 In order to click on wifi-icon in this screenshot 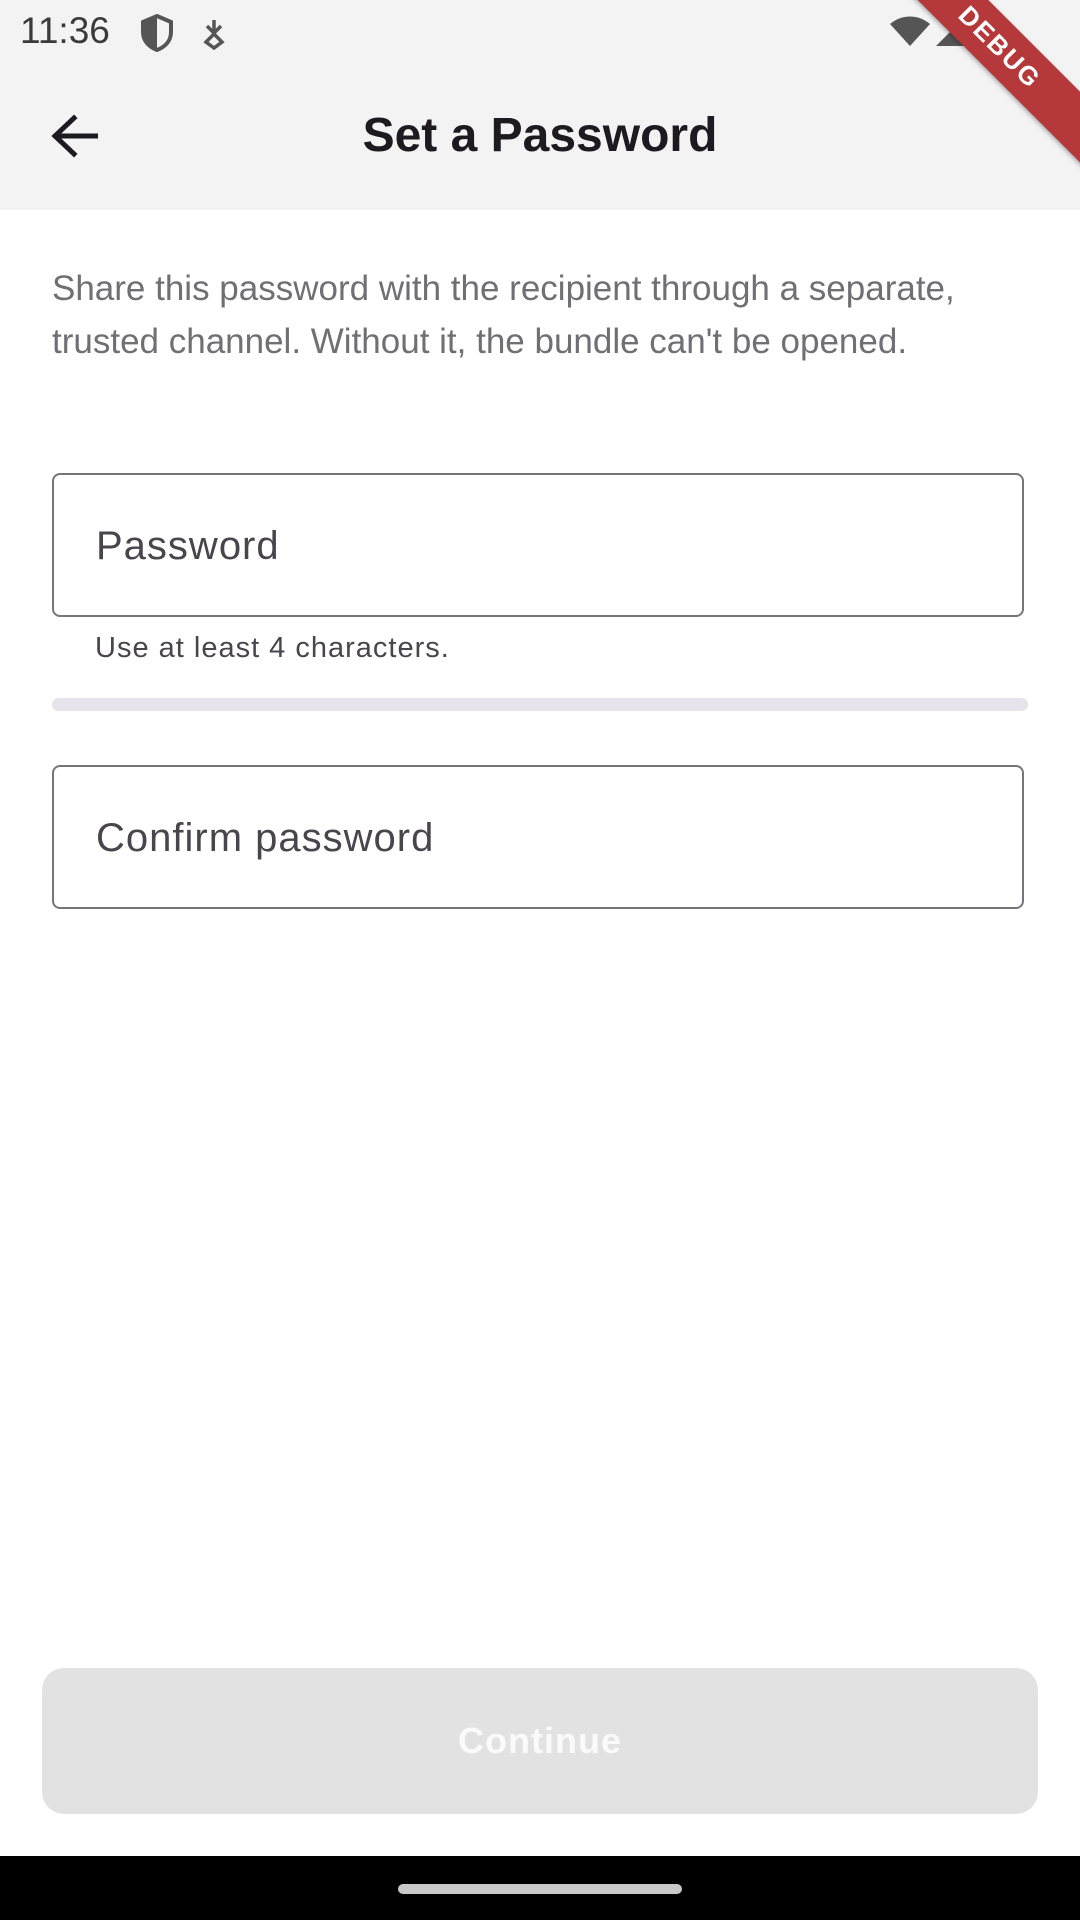, I will do `click(910, 34)`.